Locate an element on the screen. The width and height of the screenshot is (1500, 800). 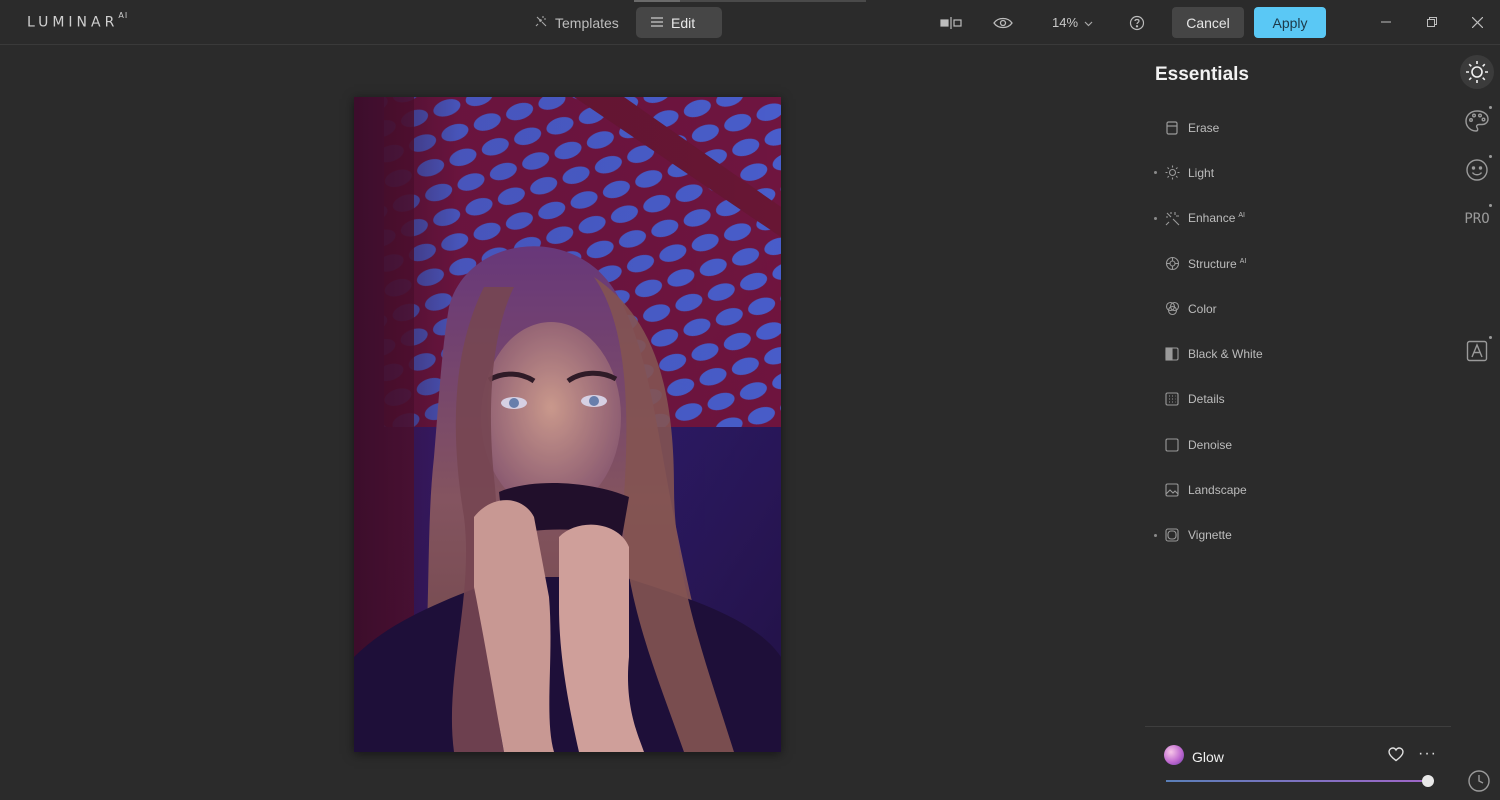
tool-label: Landscape is located at coordinates (1217, 490).